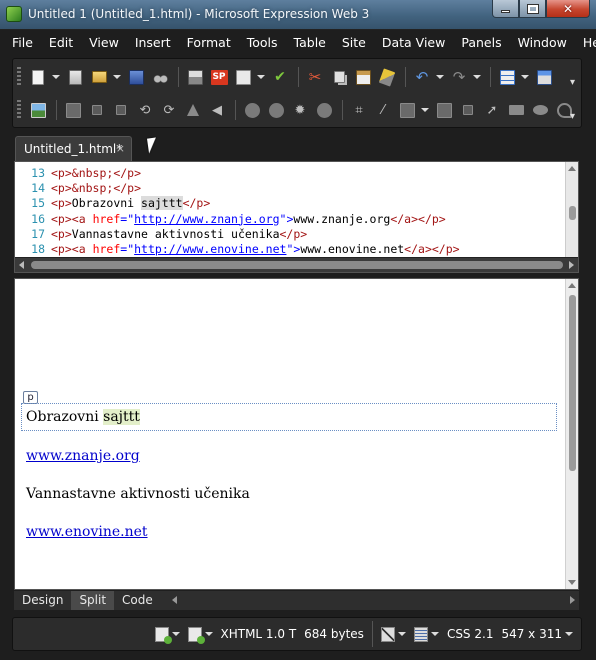 Image resolution: width=596 pixels, height=660 pixels. What do you see at coordinates (572, 82) in the screenshot?
I see `toolbar-overflow-1: ▾` at bounding box center [572, 82].